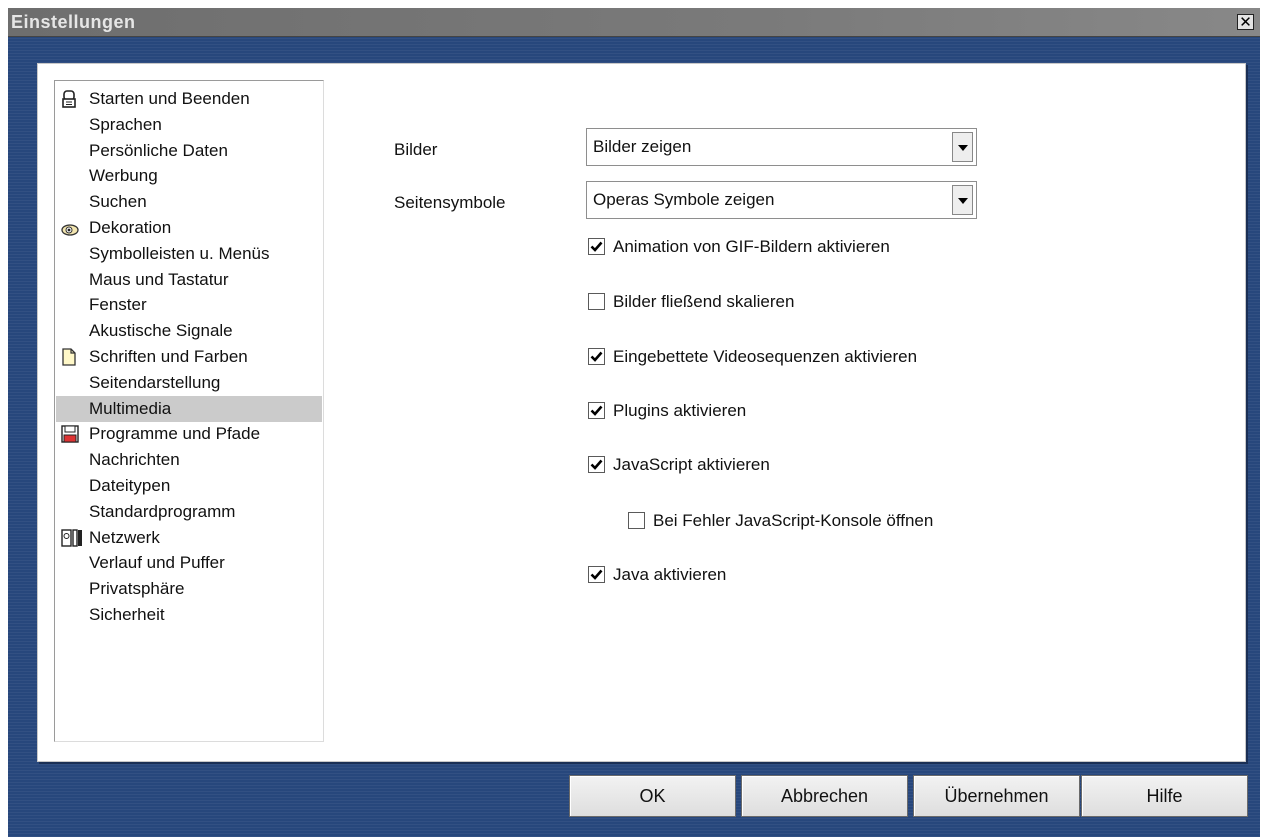 This screenshot has width=1262, height=837. I want to click on category-item: Starten und Beenden, so click(189, 99).